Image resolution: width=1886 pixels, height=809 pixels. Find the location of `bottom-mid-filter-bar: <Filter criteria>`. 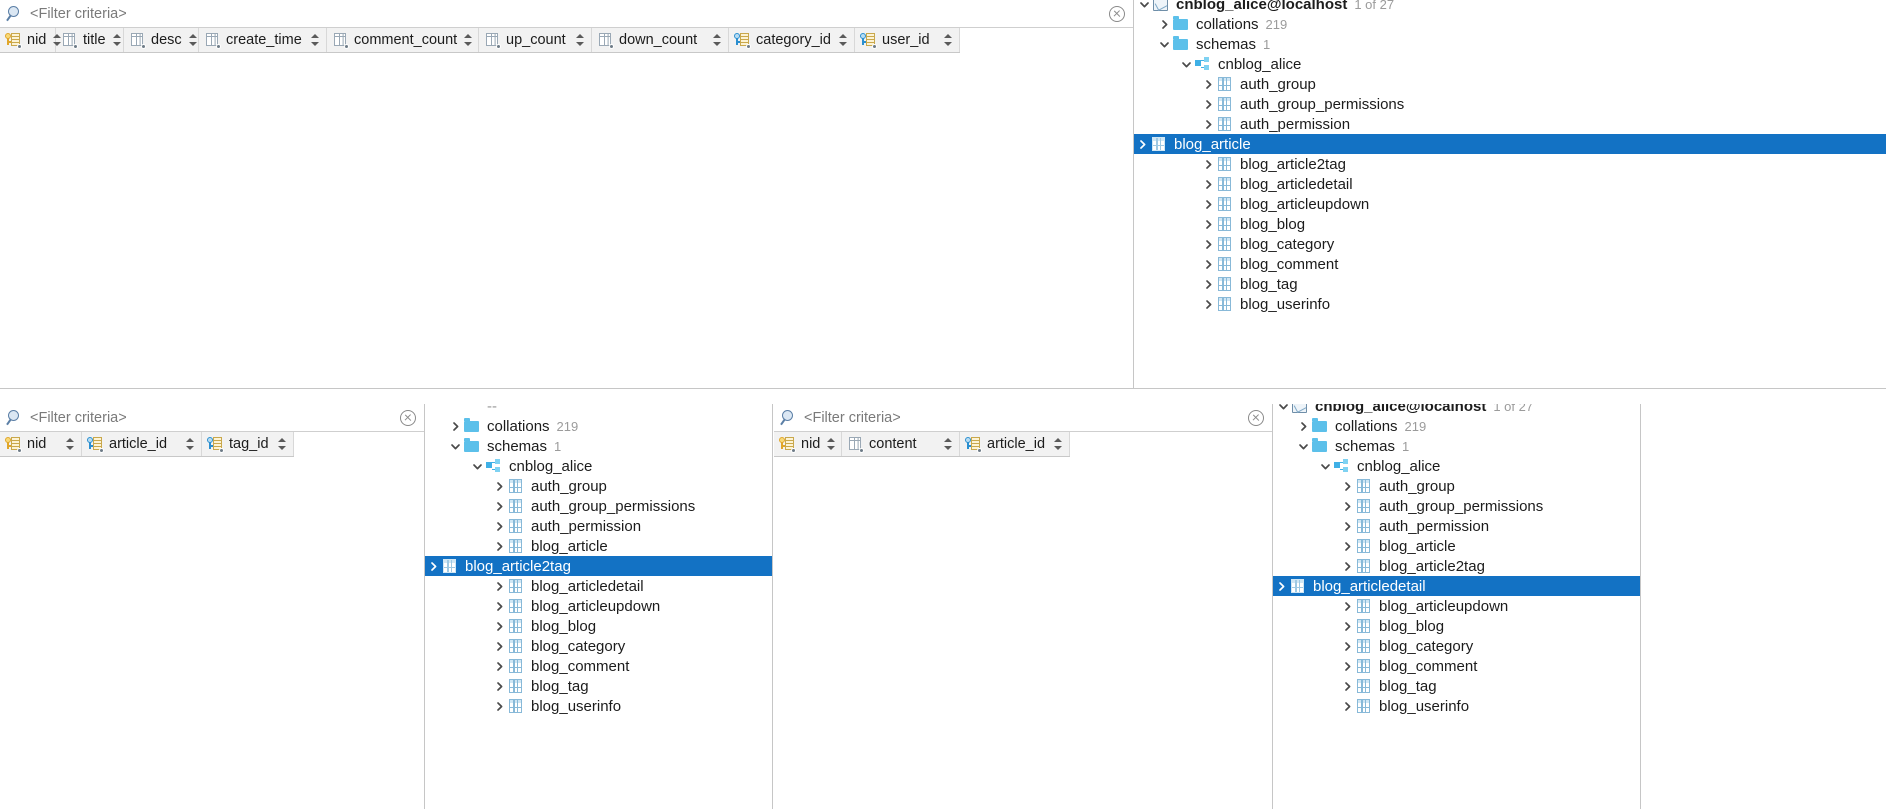

bottom-mid-filter-bar: <Filter criteria> is located at coordinates (1023, 418).